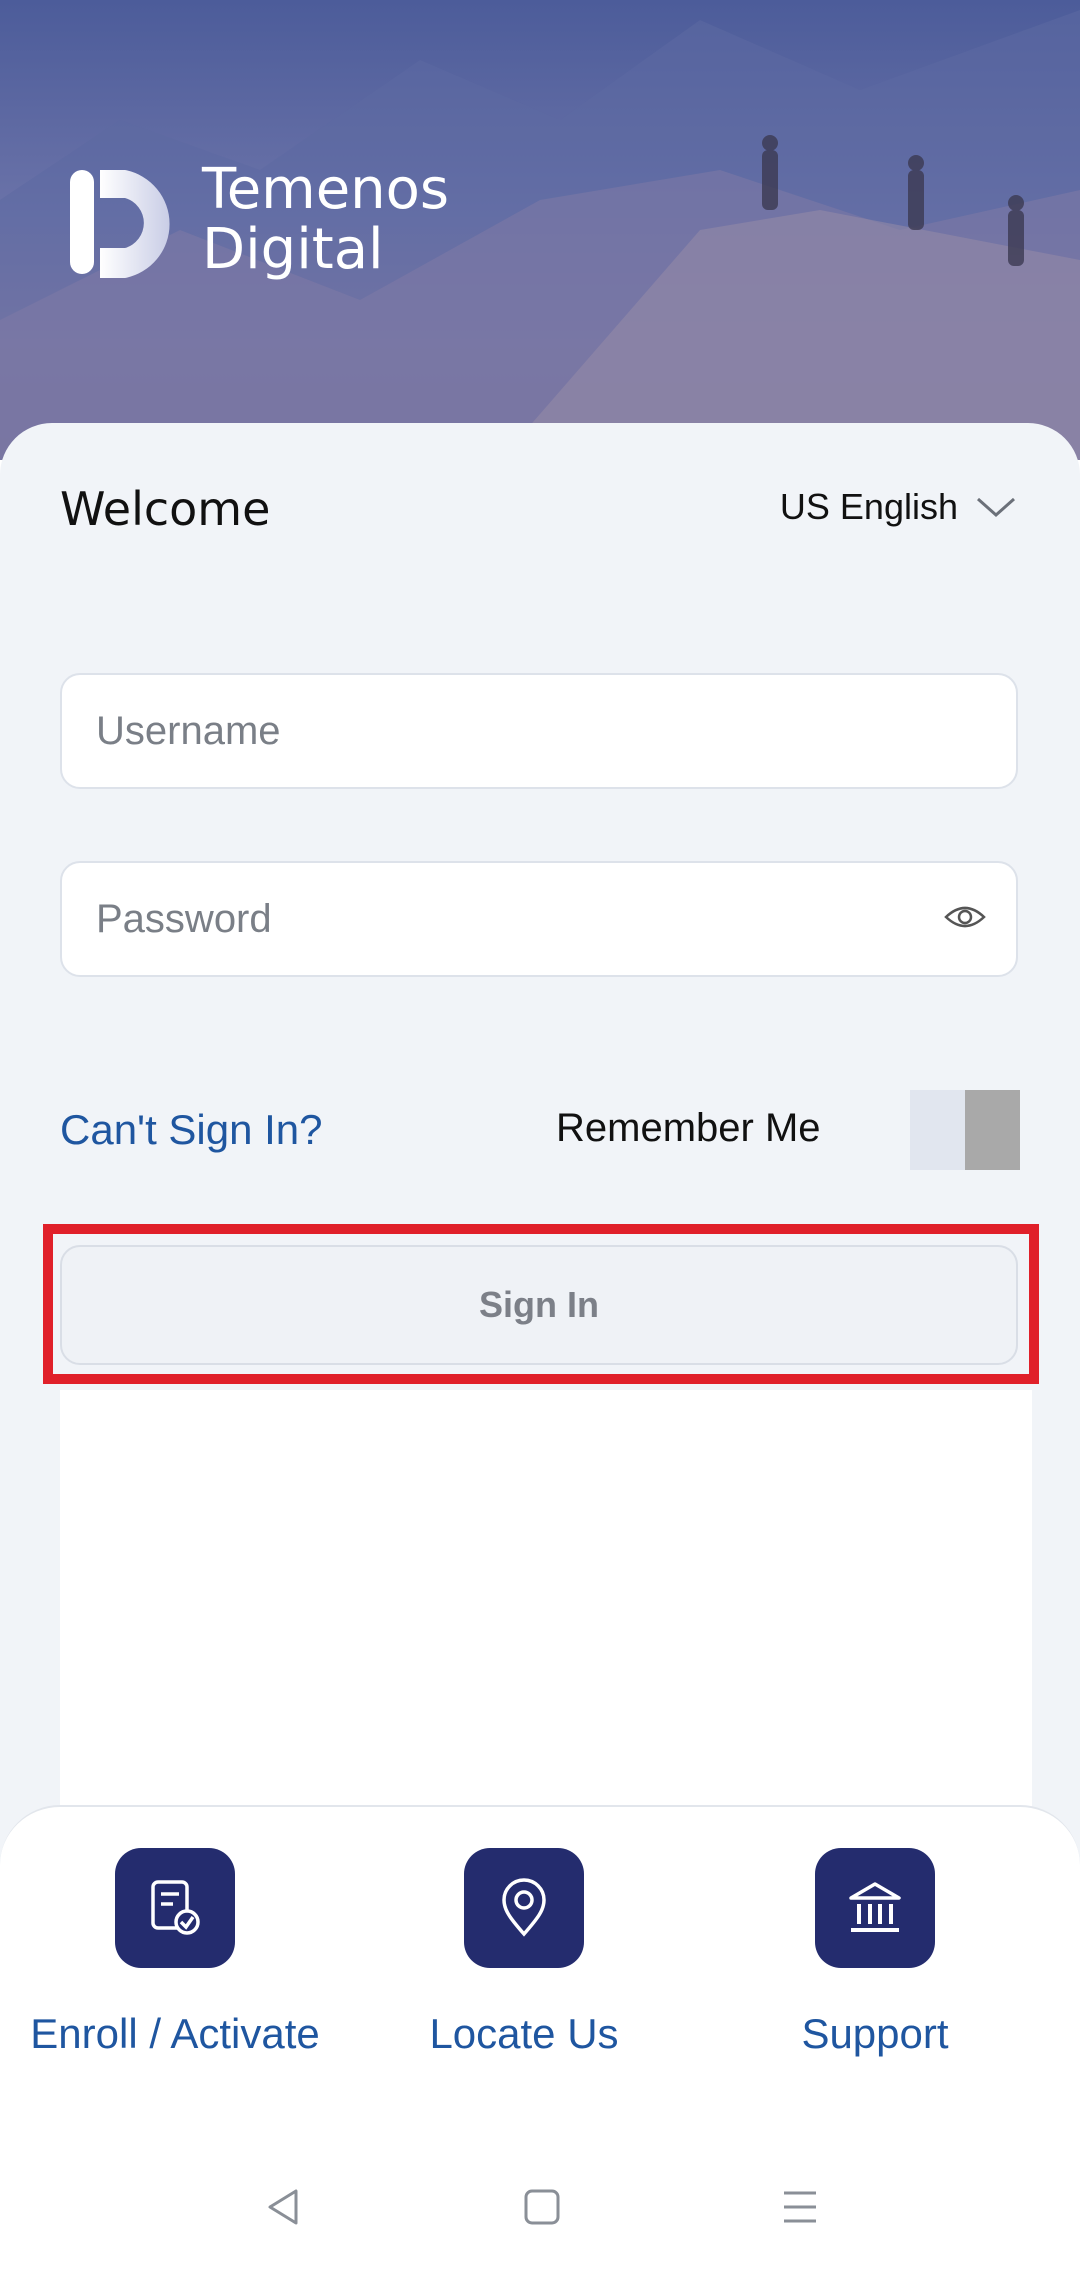 The image size is (1080, 2278). I want to click on highlight-box, so click(541, 1304).